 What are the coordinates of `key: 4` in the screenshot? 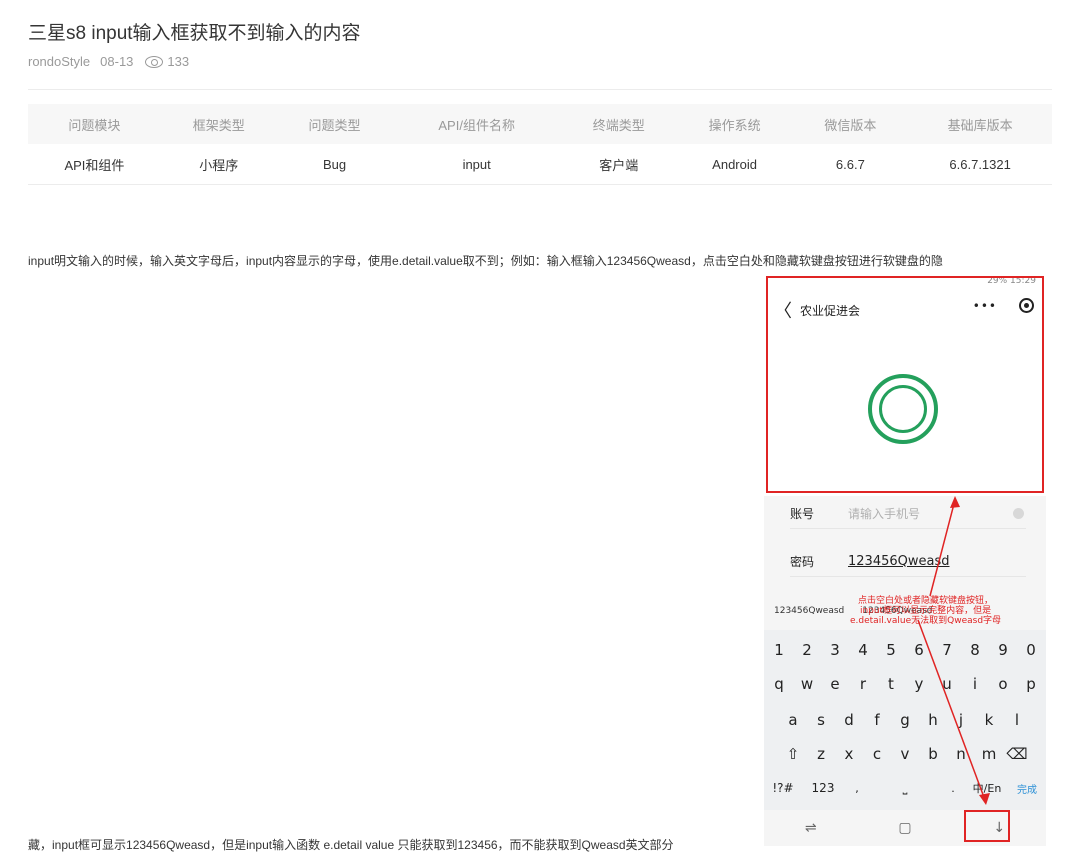 It's located at (863, 650).